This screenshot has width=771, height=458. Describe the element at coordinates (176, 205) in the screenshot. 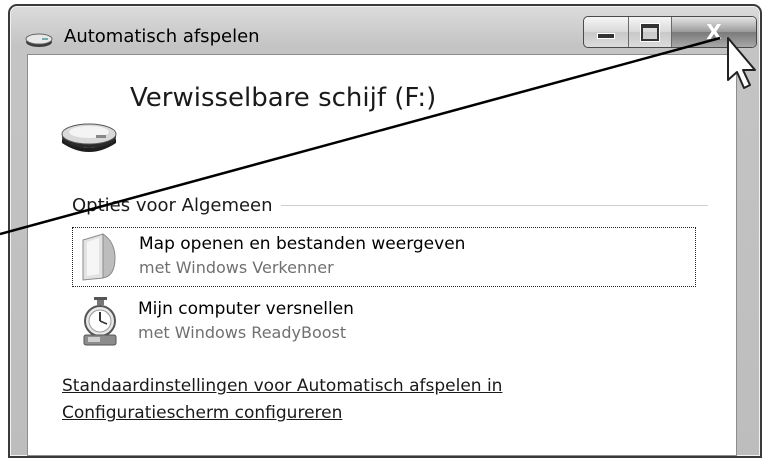

I see `section-header: Opties voor Algemeen` at that location.